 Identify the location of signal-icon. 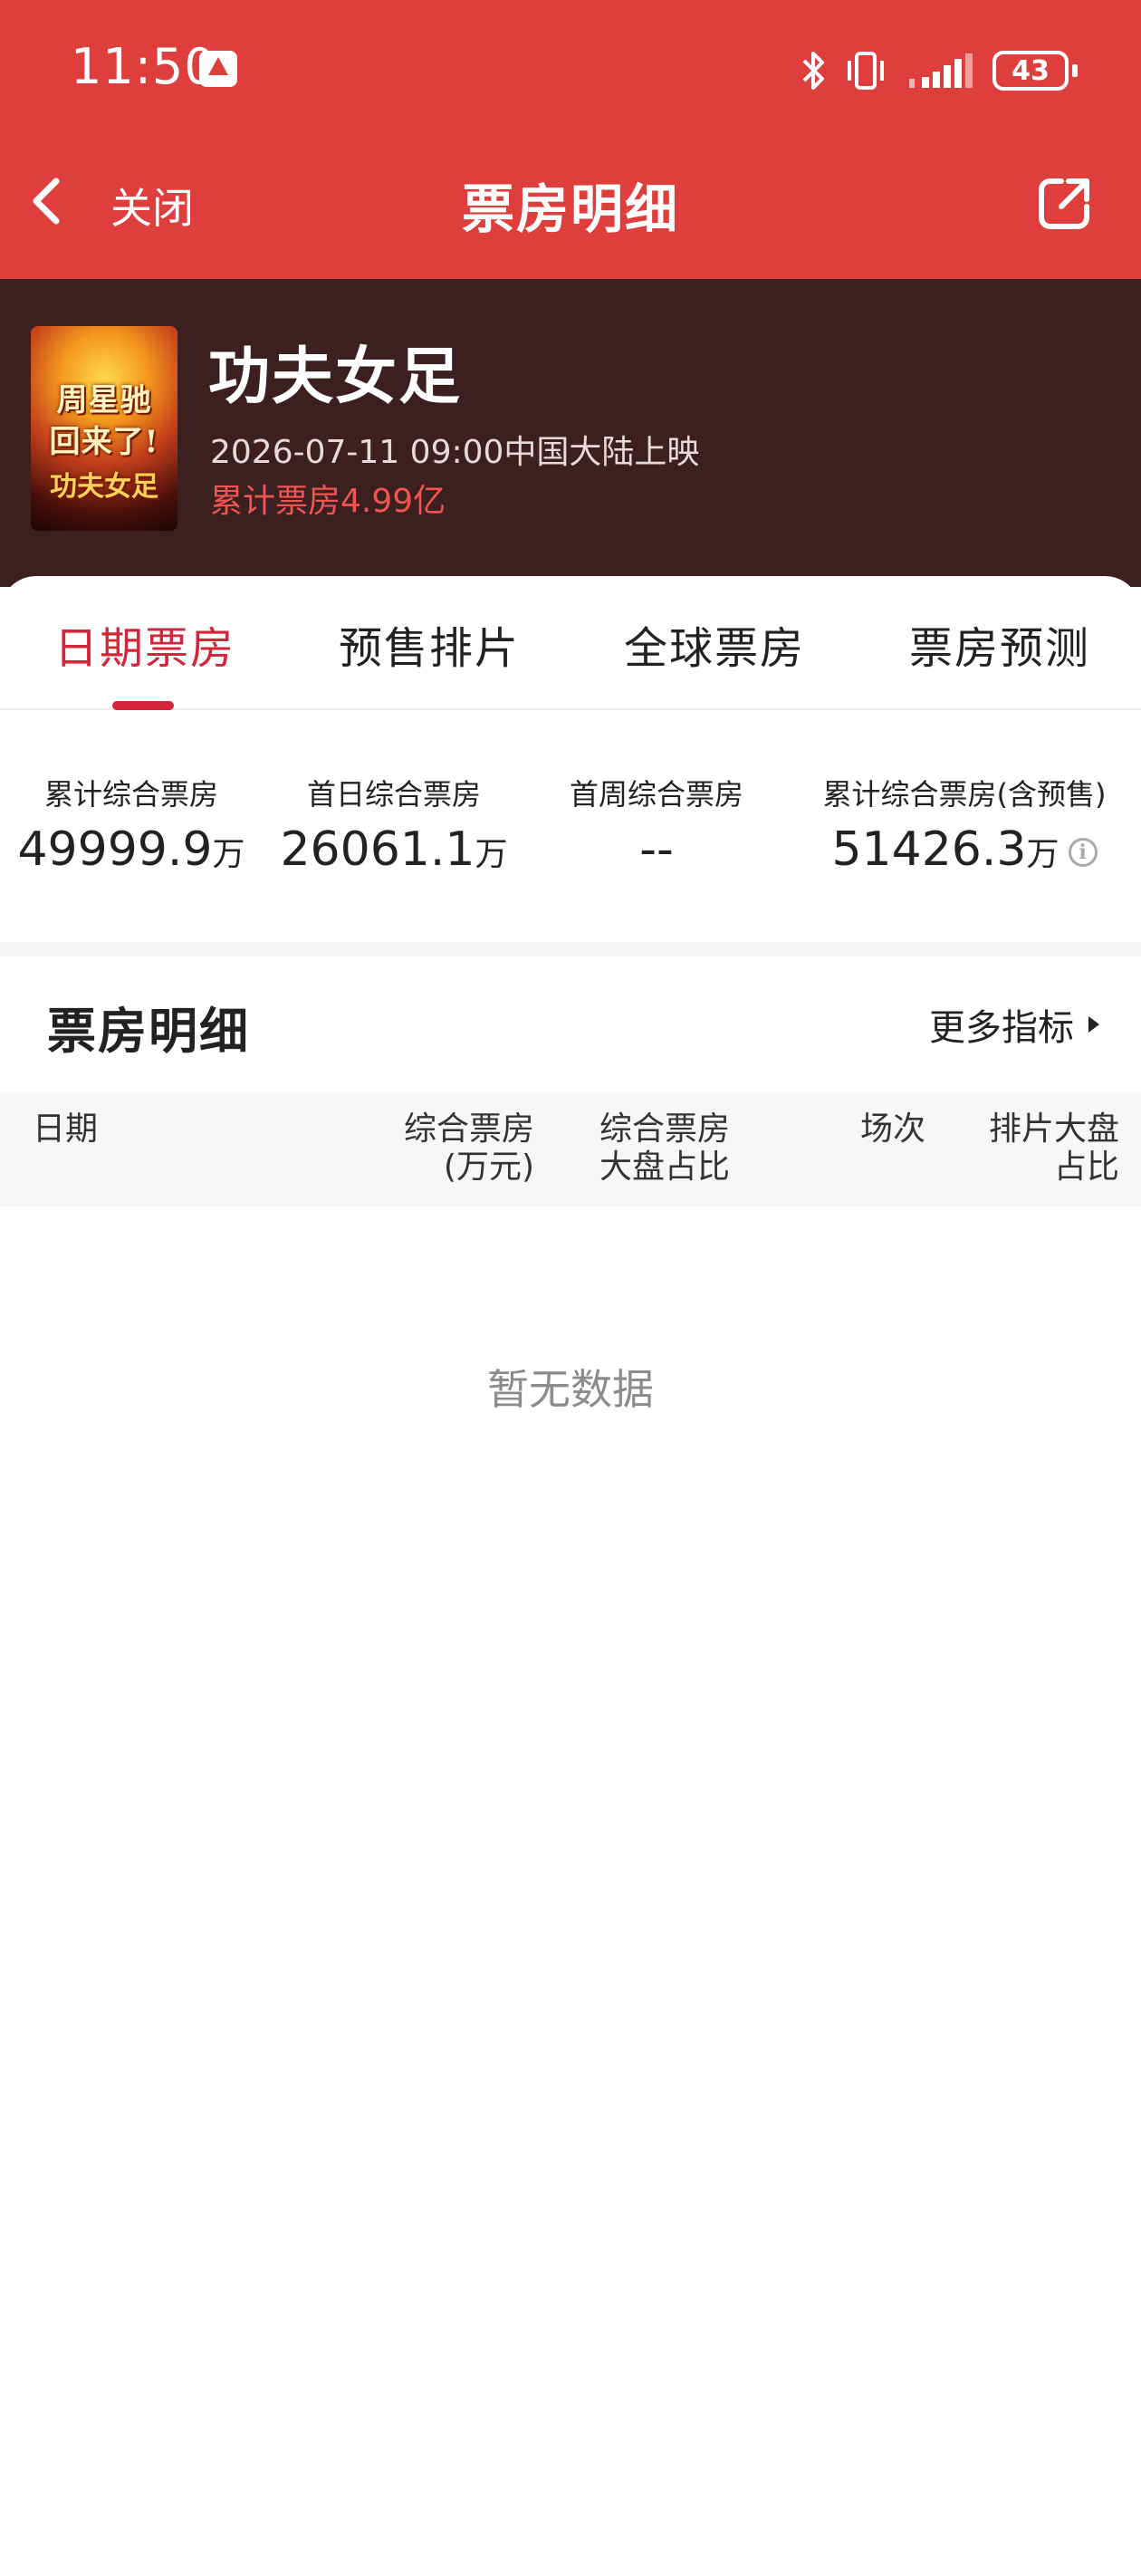
(941, 70).